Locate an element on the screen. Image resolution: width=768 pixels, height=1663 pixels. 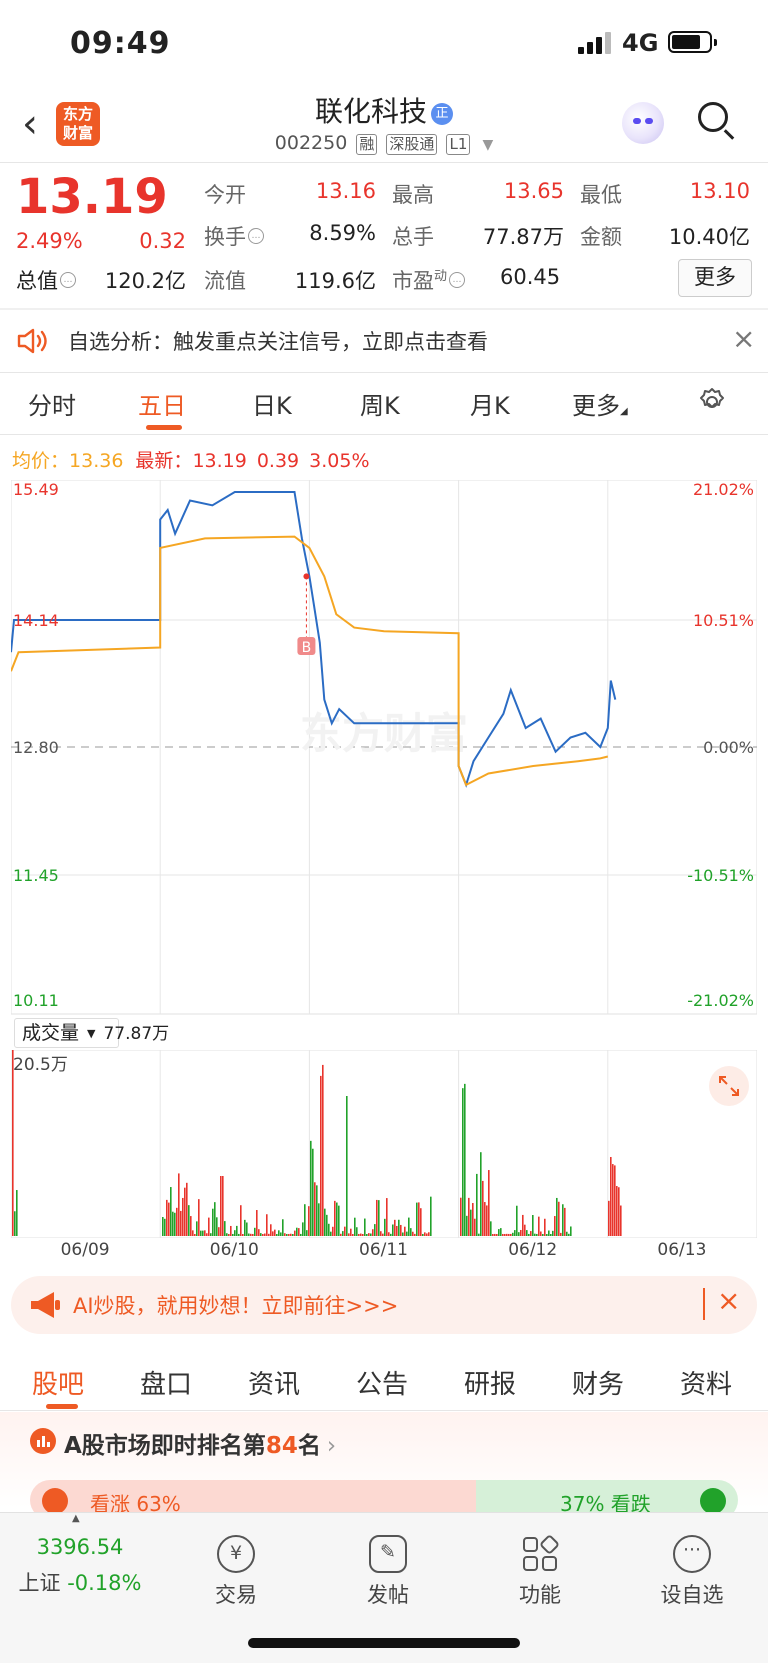
tab-weekly-k: 周K is located at coordinates (380, 403).